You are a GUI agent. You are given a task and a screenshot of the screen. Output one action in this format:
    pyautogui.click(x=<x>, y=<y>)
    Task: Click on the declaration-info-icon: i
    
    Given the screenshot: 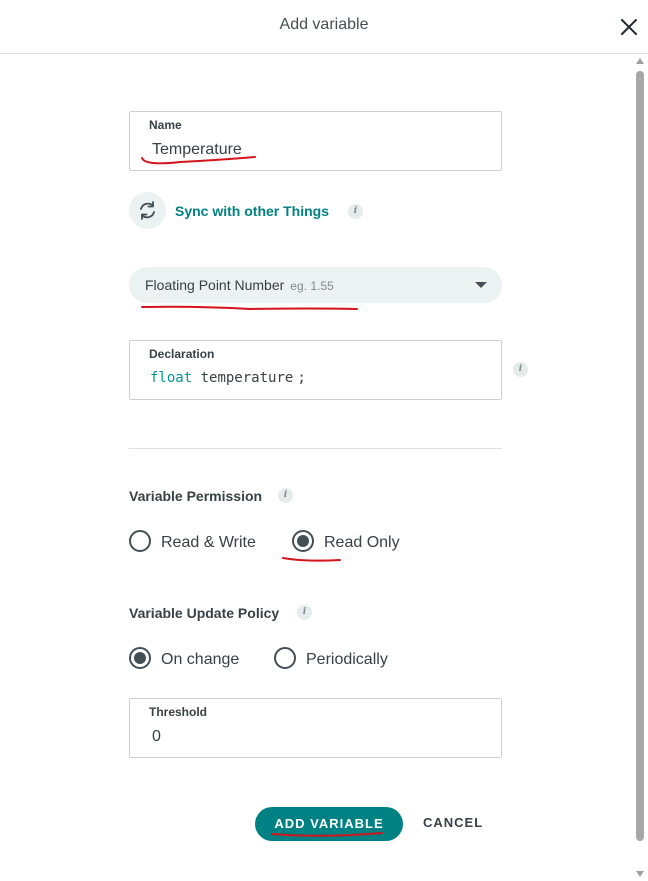 What is the action you would take?
    pyautogui.click(x=520, y=369)
    